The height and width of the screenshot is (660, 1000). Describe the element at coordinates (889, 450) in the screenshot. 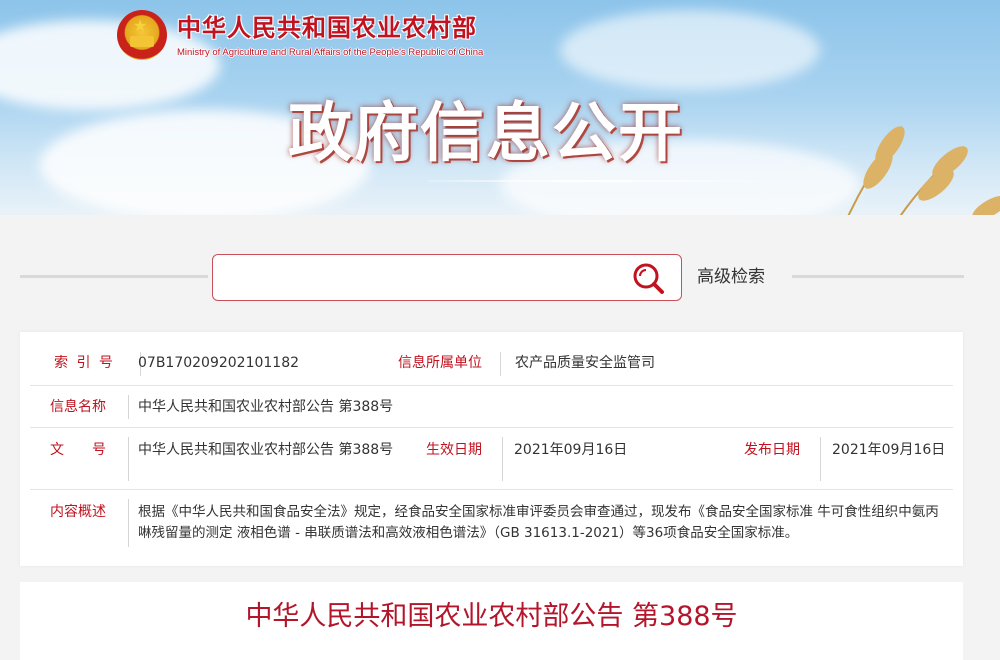

I see `publish-date-value: 2021年09月16日` at that location.